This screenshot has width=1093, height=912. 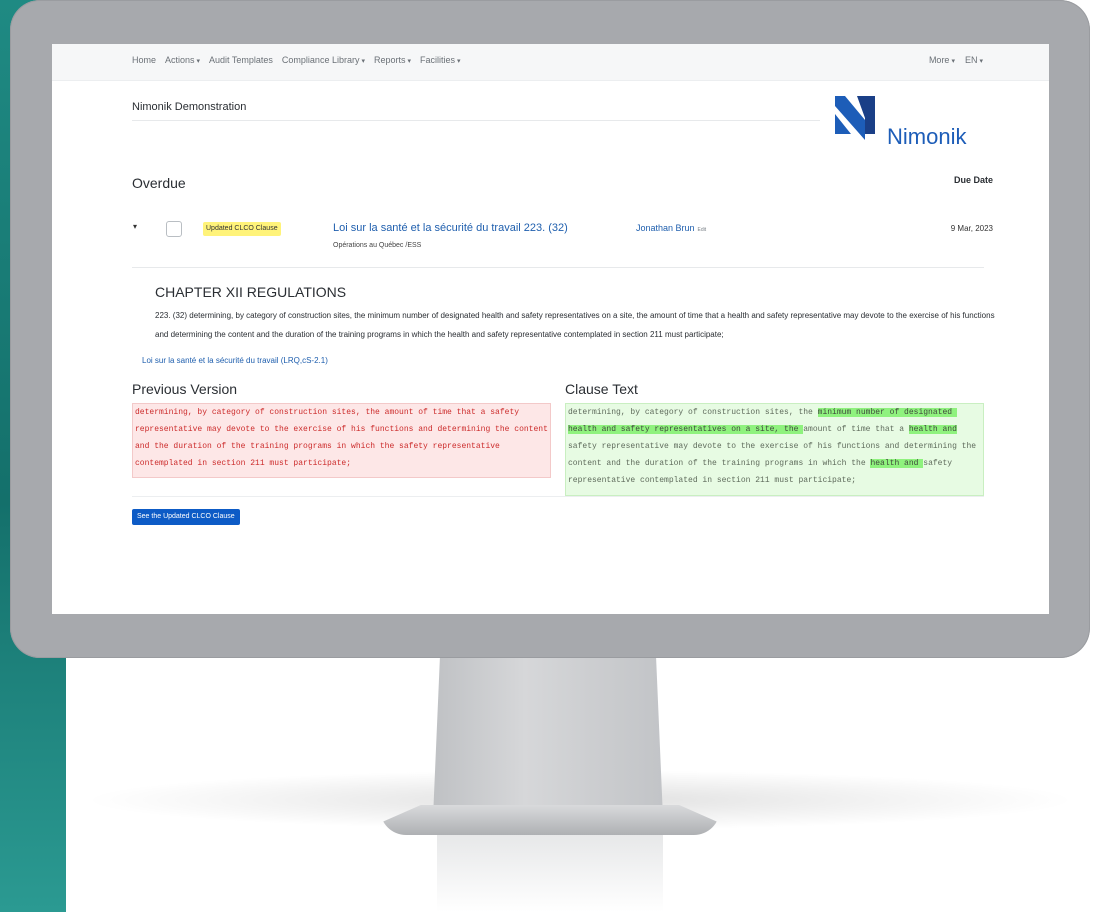 What do you see at coordinates (550, 872) in the screenshot?
I see `monitor-stand-reflection` at bounding box center [550, 872].